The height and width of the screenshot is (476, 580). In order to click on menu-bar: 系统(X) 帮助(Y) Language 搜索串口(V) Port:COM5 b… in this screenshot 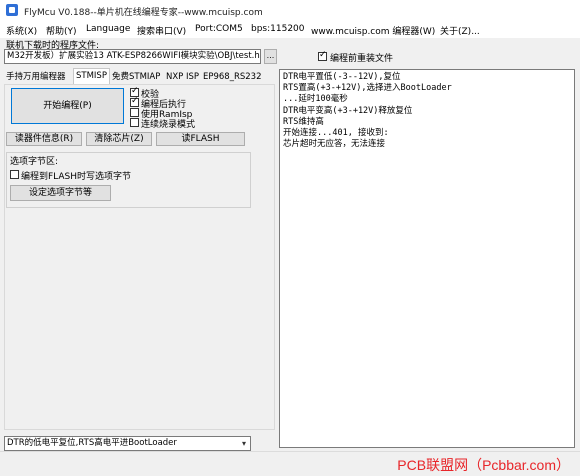, I will do `click(290, 30)`.